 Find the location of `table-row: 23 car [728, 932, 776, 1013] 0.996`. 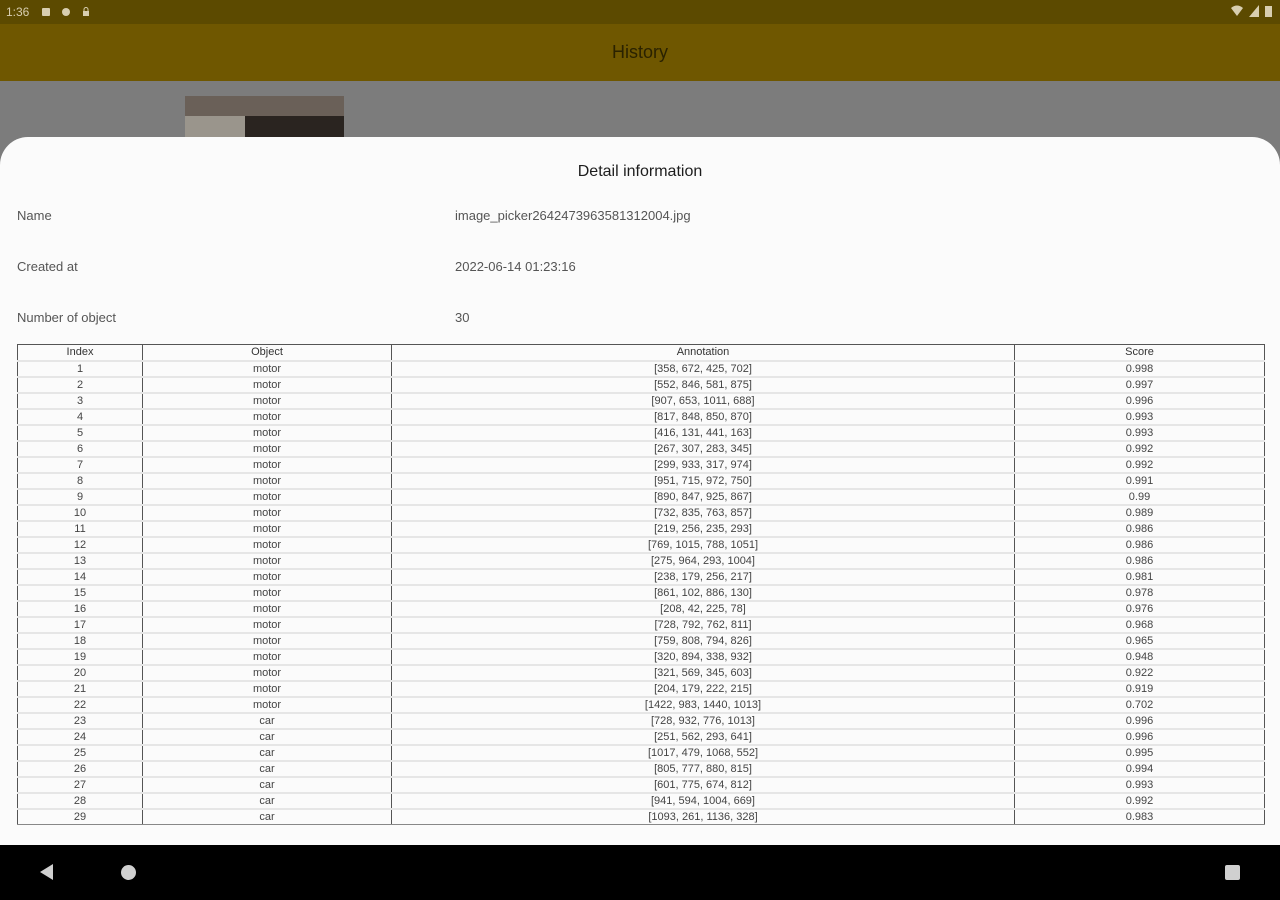

table-row: 23 car [728, 932, 776, 1013] 0.996 is located at coordinates (641, 721).